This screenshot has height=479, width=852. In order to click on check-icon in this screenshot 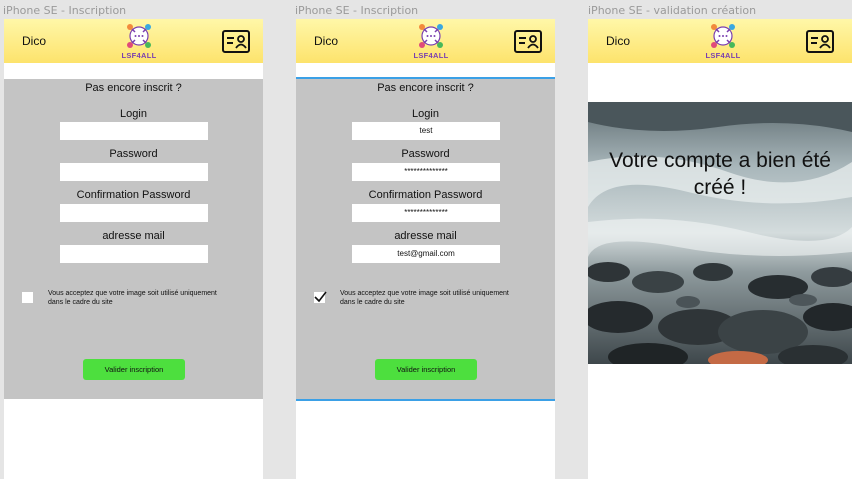, I will do `click(320, 297)`.